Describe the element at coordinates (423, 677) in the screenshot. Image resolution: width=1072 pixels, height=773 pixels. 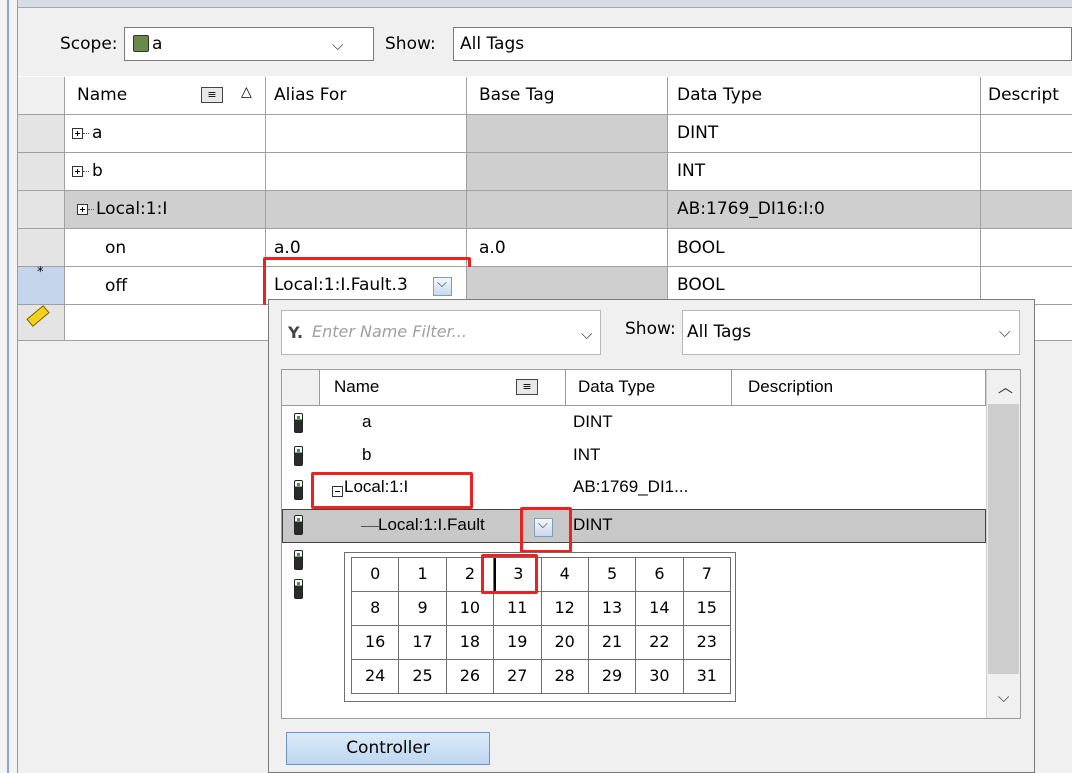
I see `bit-cell: 25` at that location.